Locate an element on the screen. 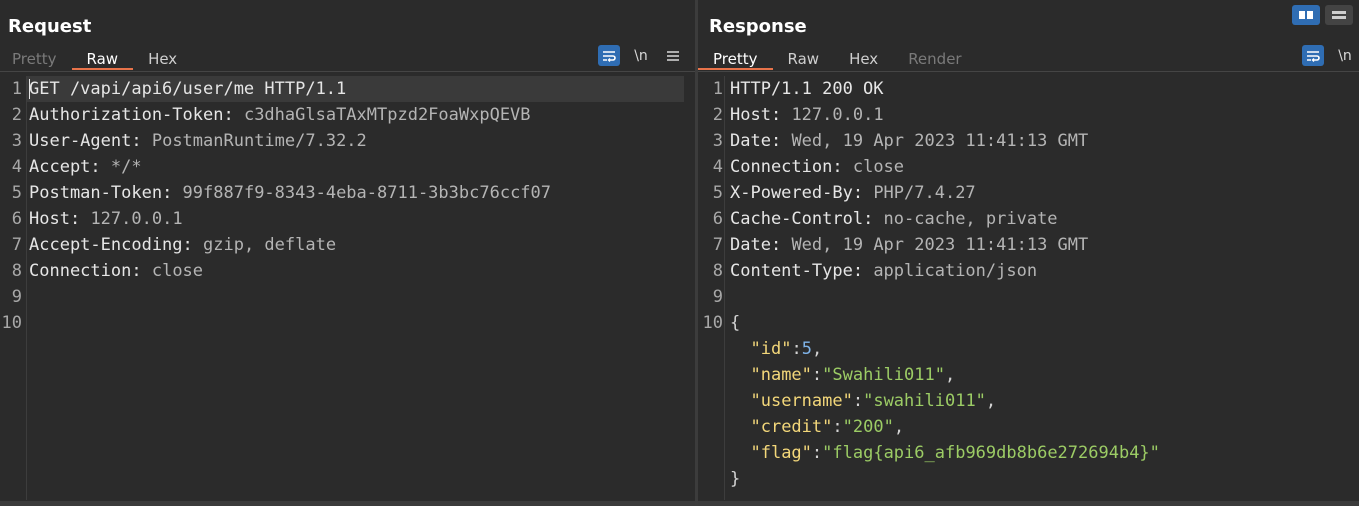 This screenshot has height=506, width=1359. token: no-cache, private is located at coordinates (970, 219).